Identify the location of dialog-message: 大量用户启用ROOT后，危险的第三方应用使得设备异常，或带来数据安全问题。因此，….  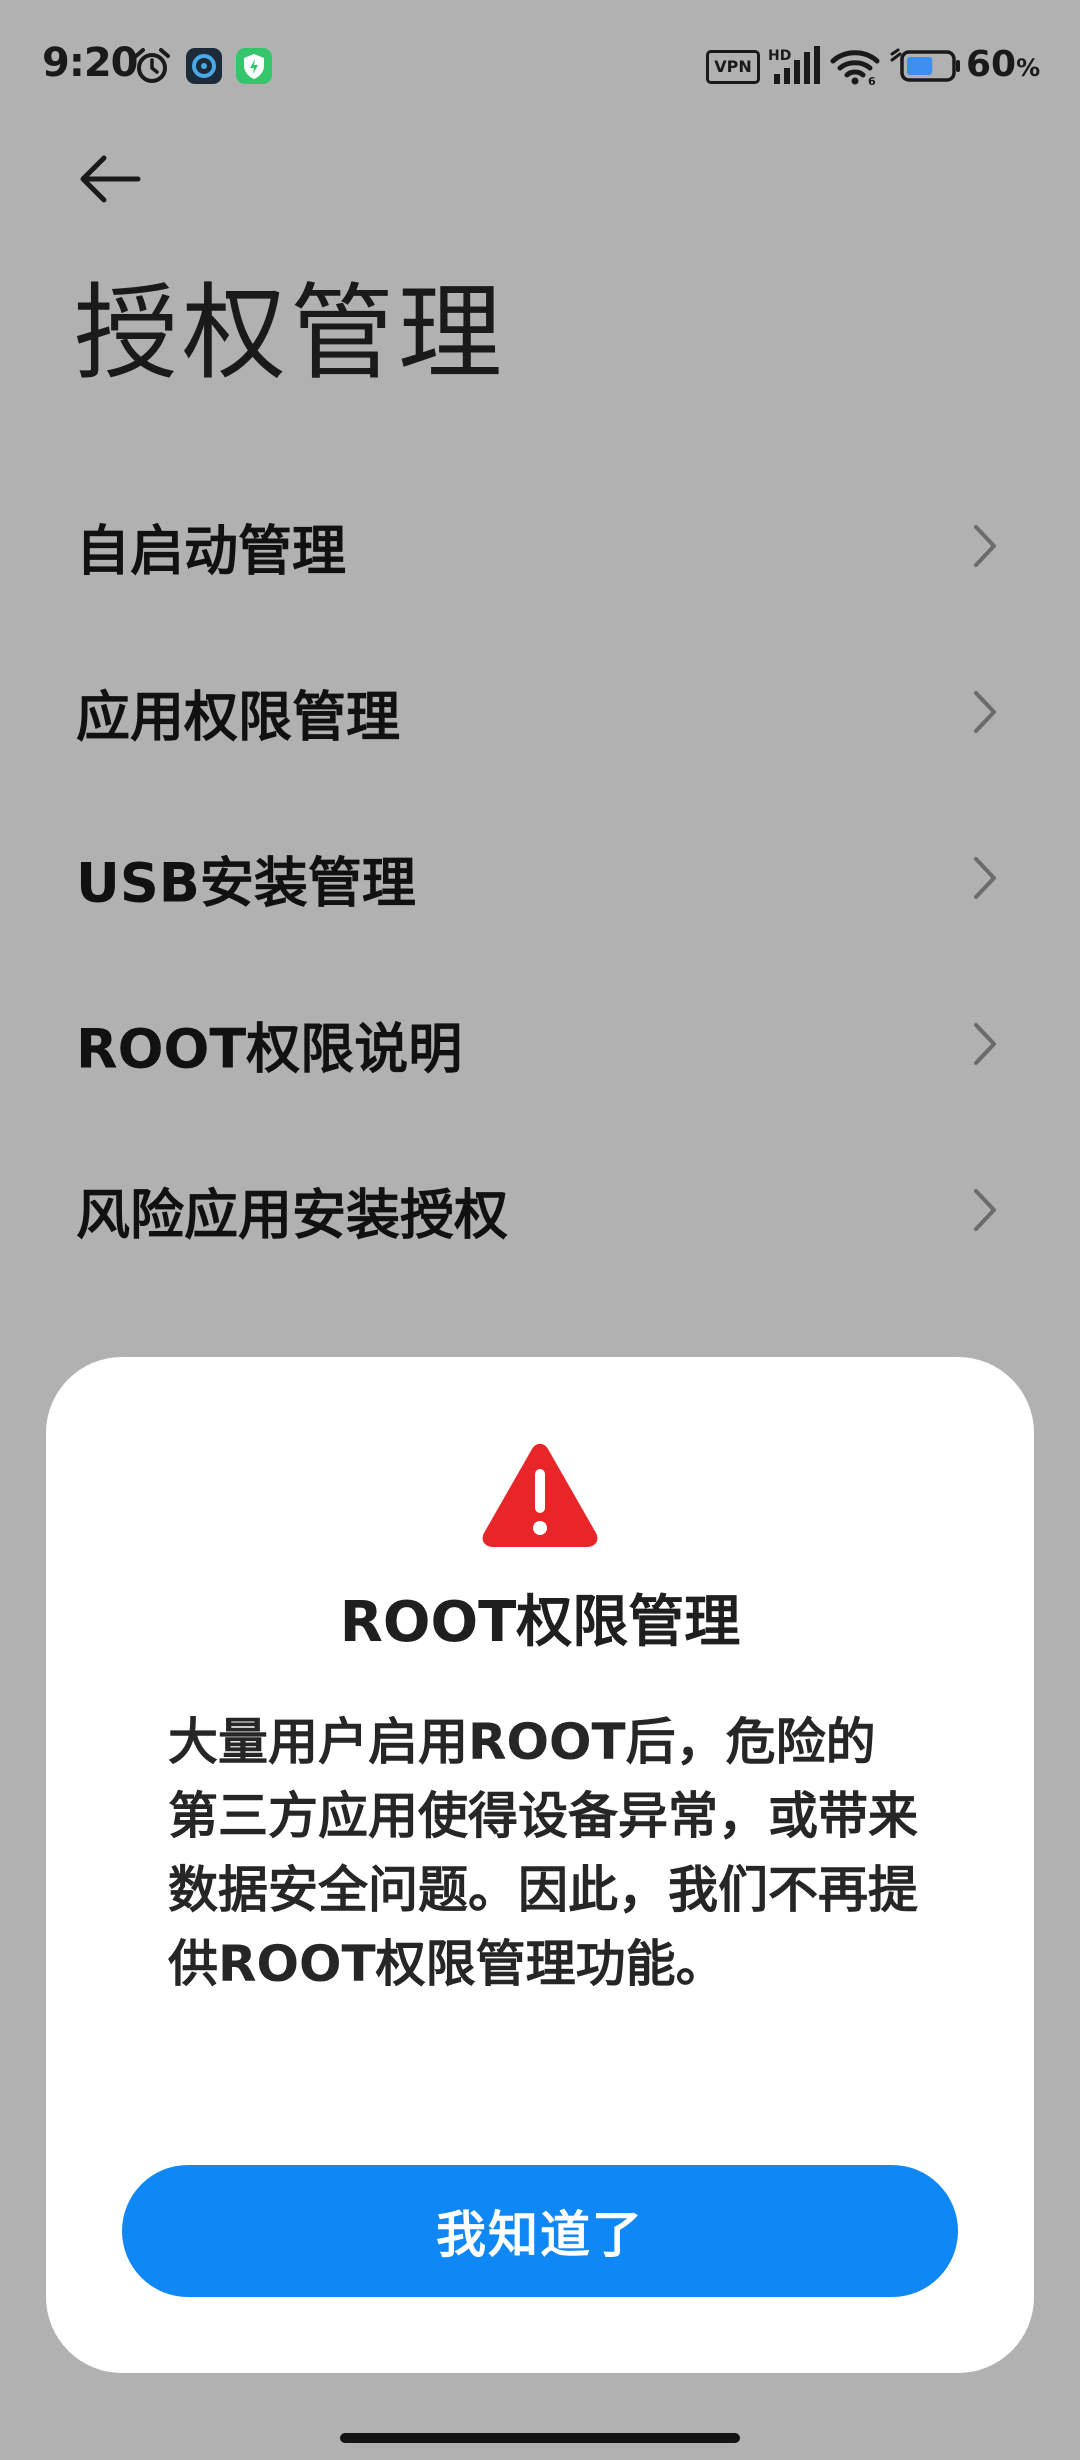
(543, 1853).